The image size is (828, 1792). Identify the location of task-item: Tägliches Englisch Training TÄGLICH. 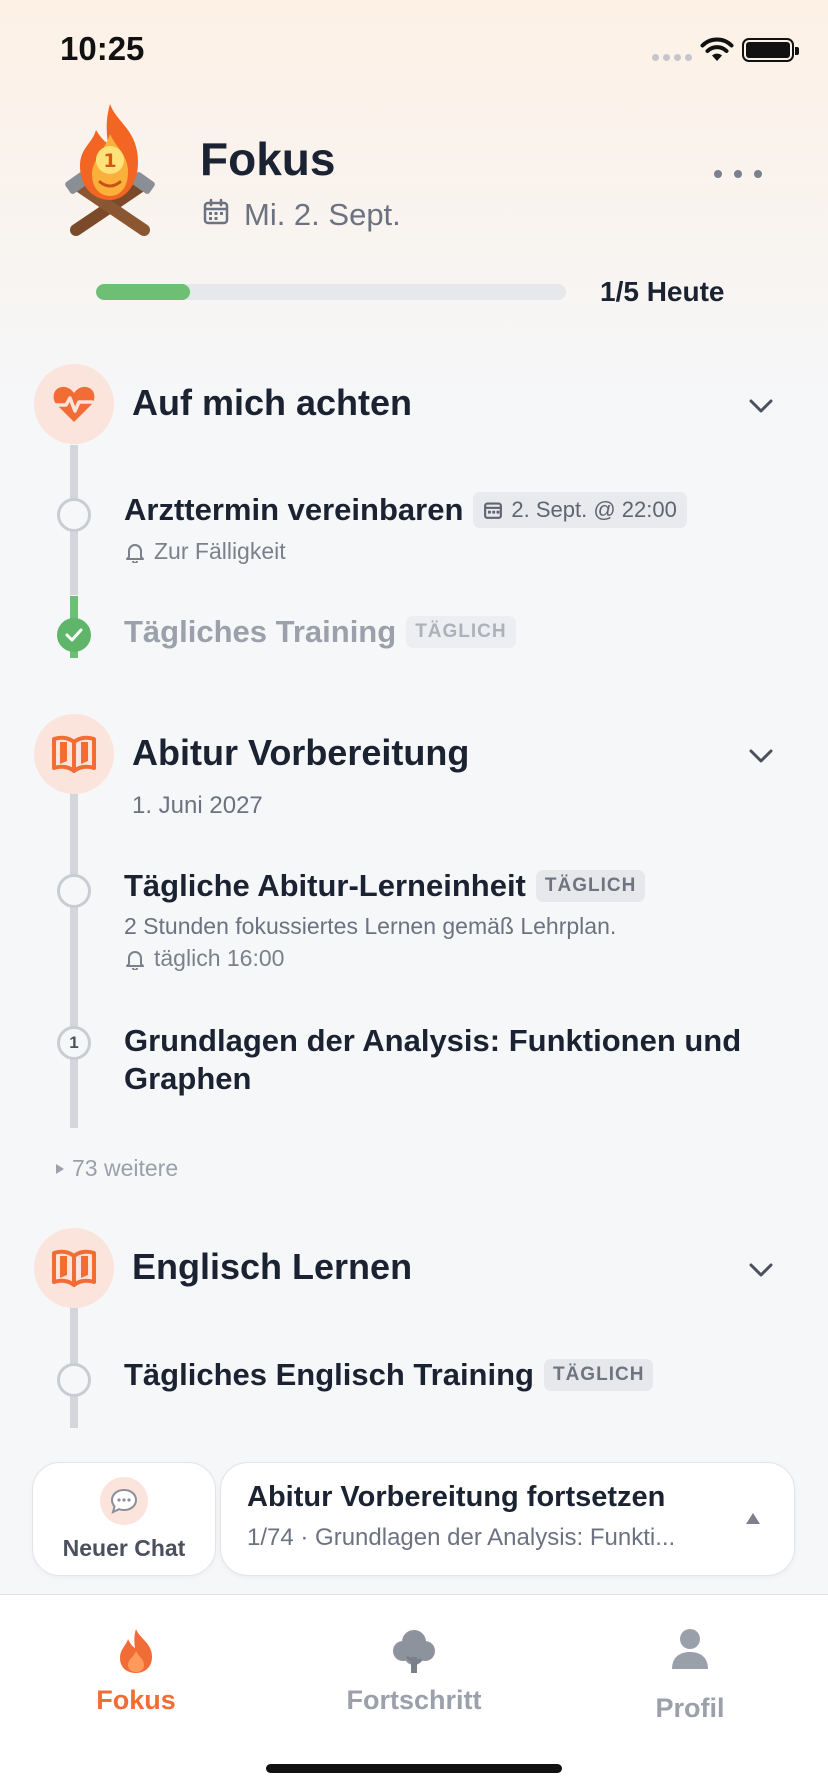
(389, 1375).